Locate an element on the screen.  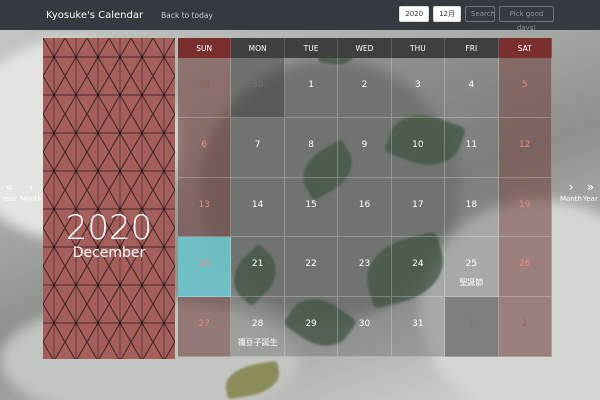
next-month-nav: › Month is located at coordinates (571, 192).